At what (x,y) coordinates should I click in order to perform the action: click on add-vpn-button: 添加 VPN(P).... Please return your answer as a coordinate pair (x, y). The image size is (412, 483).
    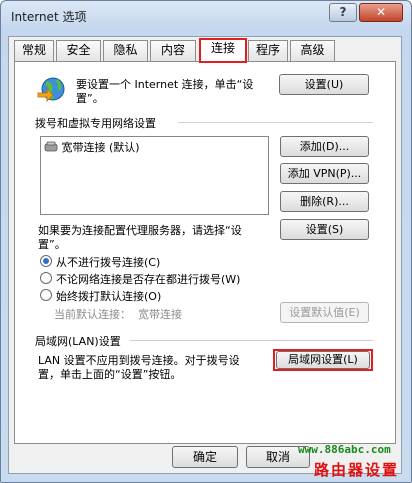
    Looking at the image, I should click on (324, 173).